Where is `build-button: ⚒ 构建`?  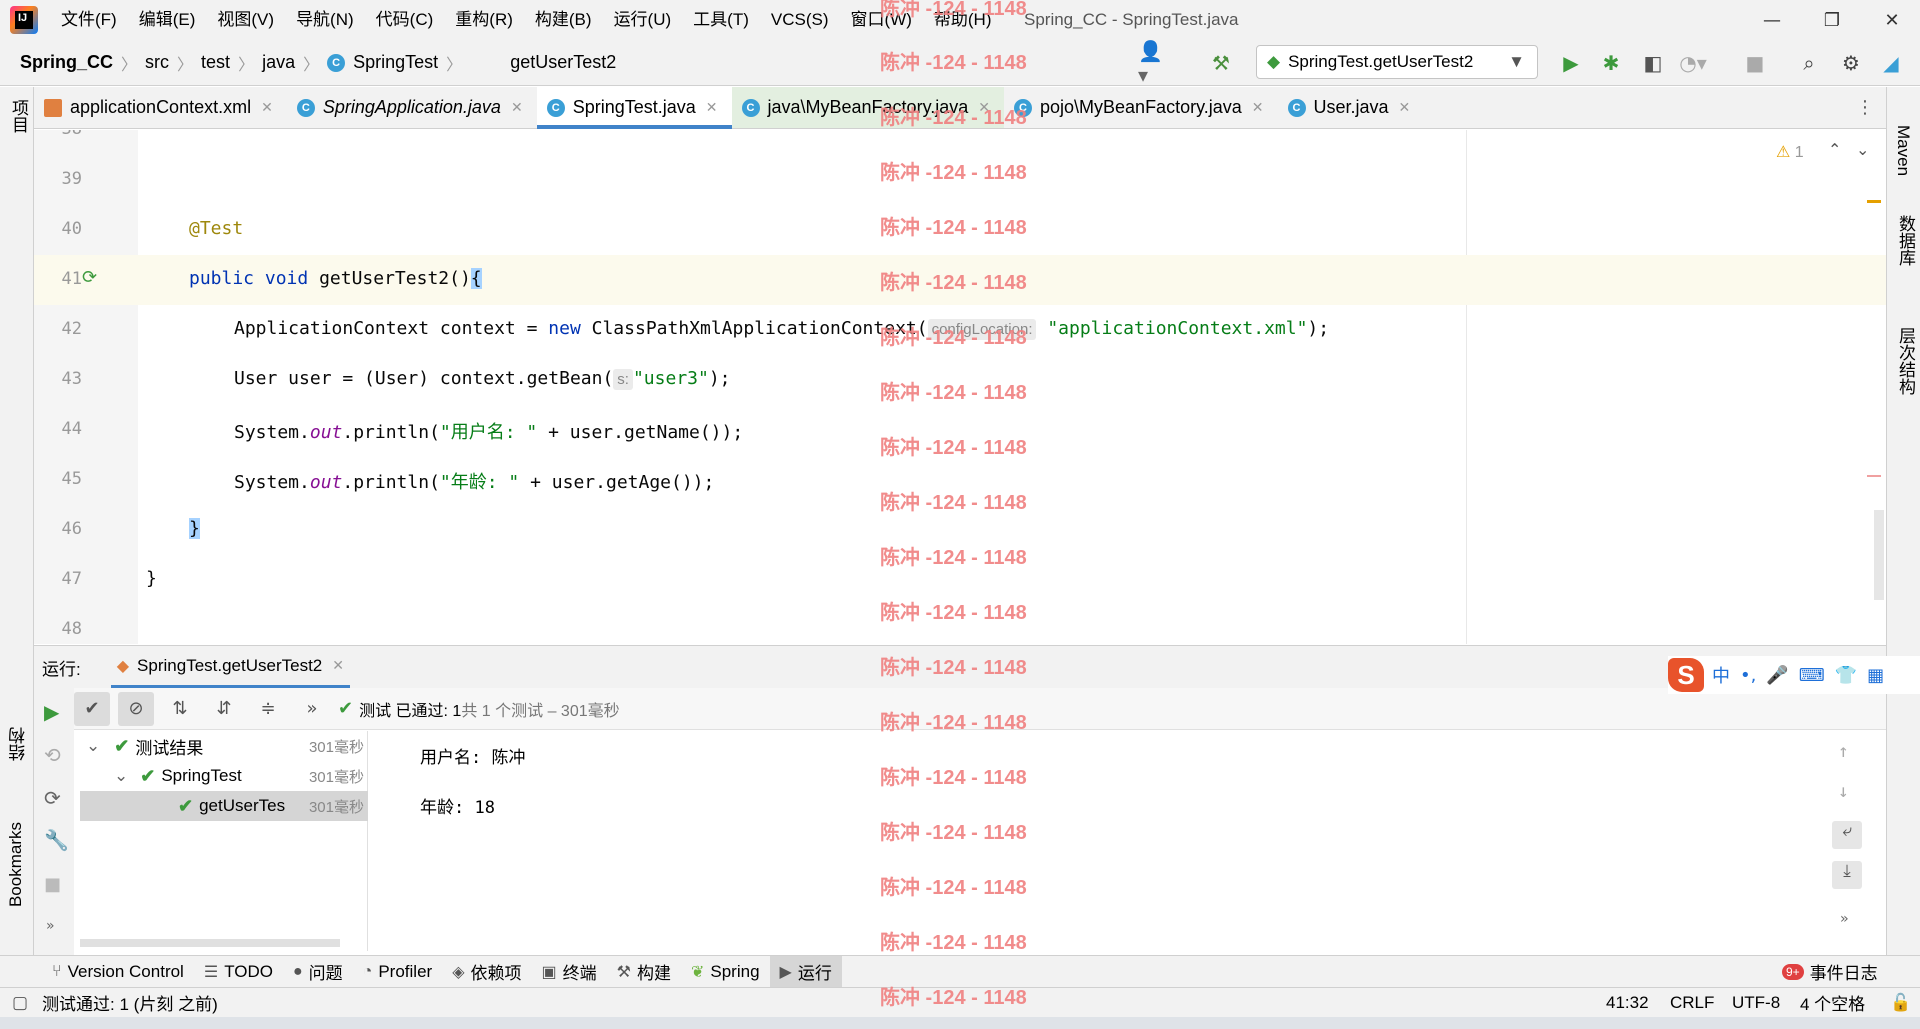
build-button: ⚒ 构建 is located at coordinates (644, 972).